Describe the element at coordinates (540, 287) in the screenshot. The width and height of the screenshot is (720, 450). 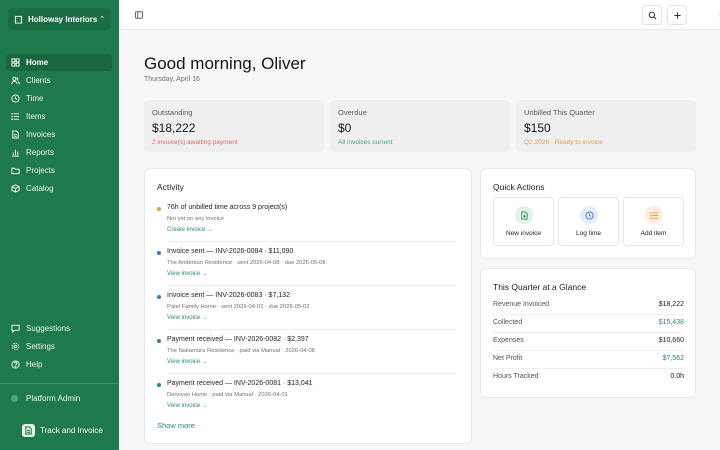
I see `glance-title: This Quarter at a Glance` at that location.